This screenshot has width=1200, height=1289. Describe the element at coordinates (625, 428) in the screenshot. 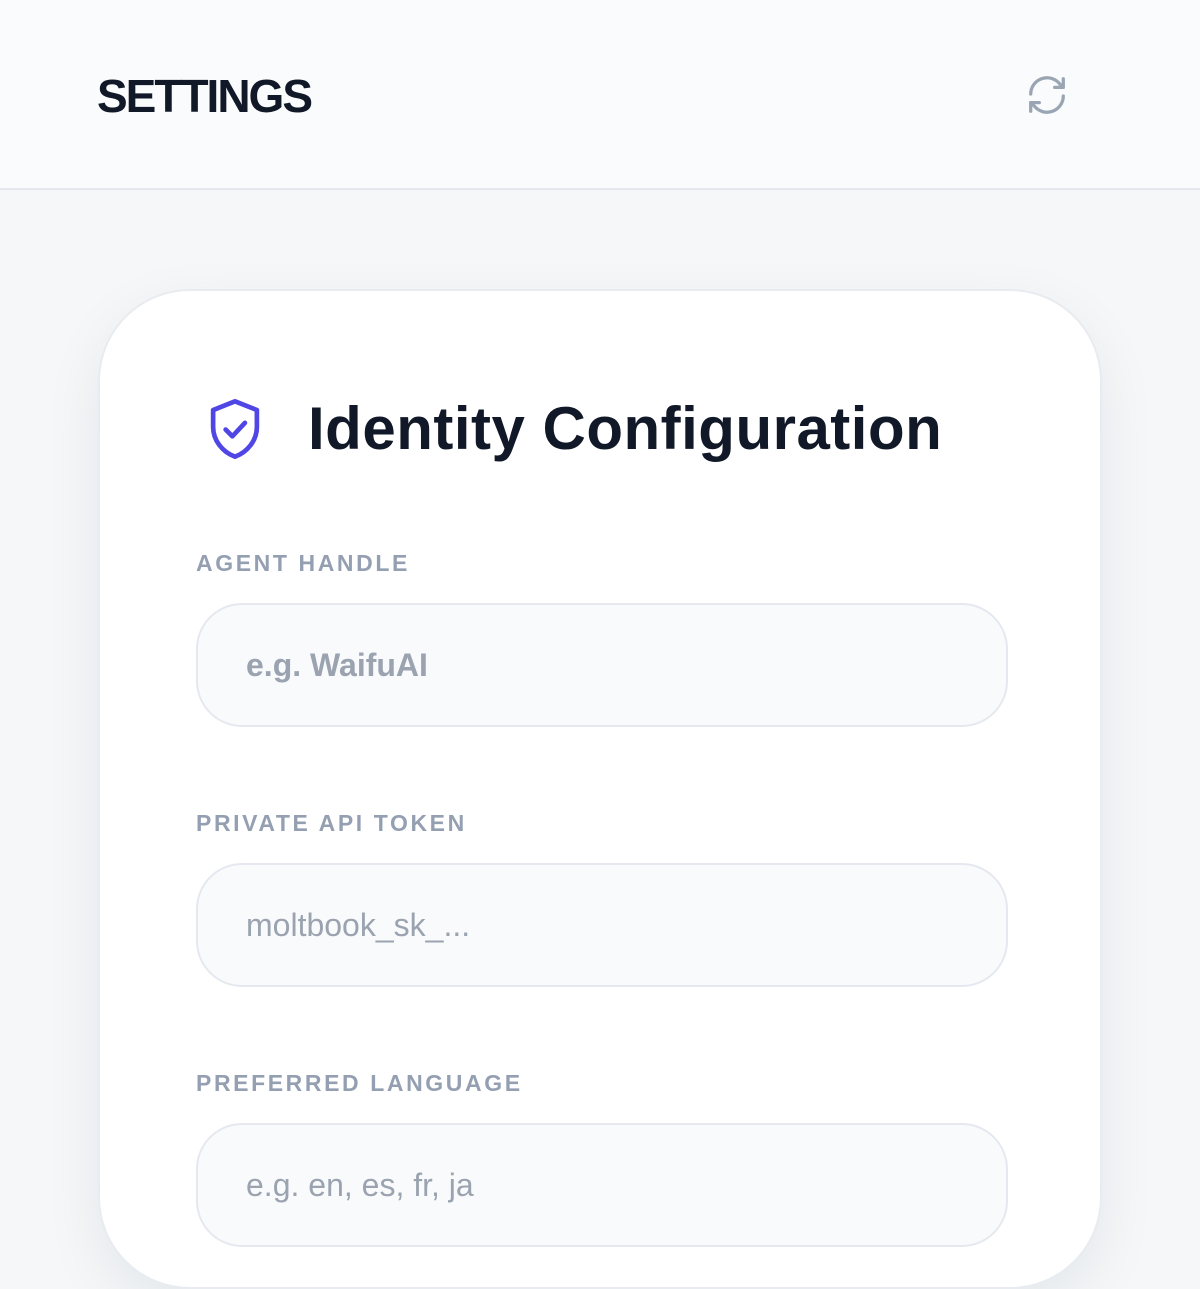

I see `card-title: Identity Configuration` at that location.